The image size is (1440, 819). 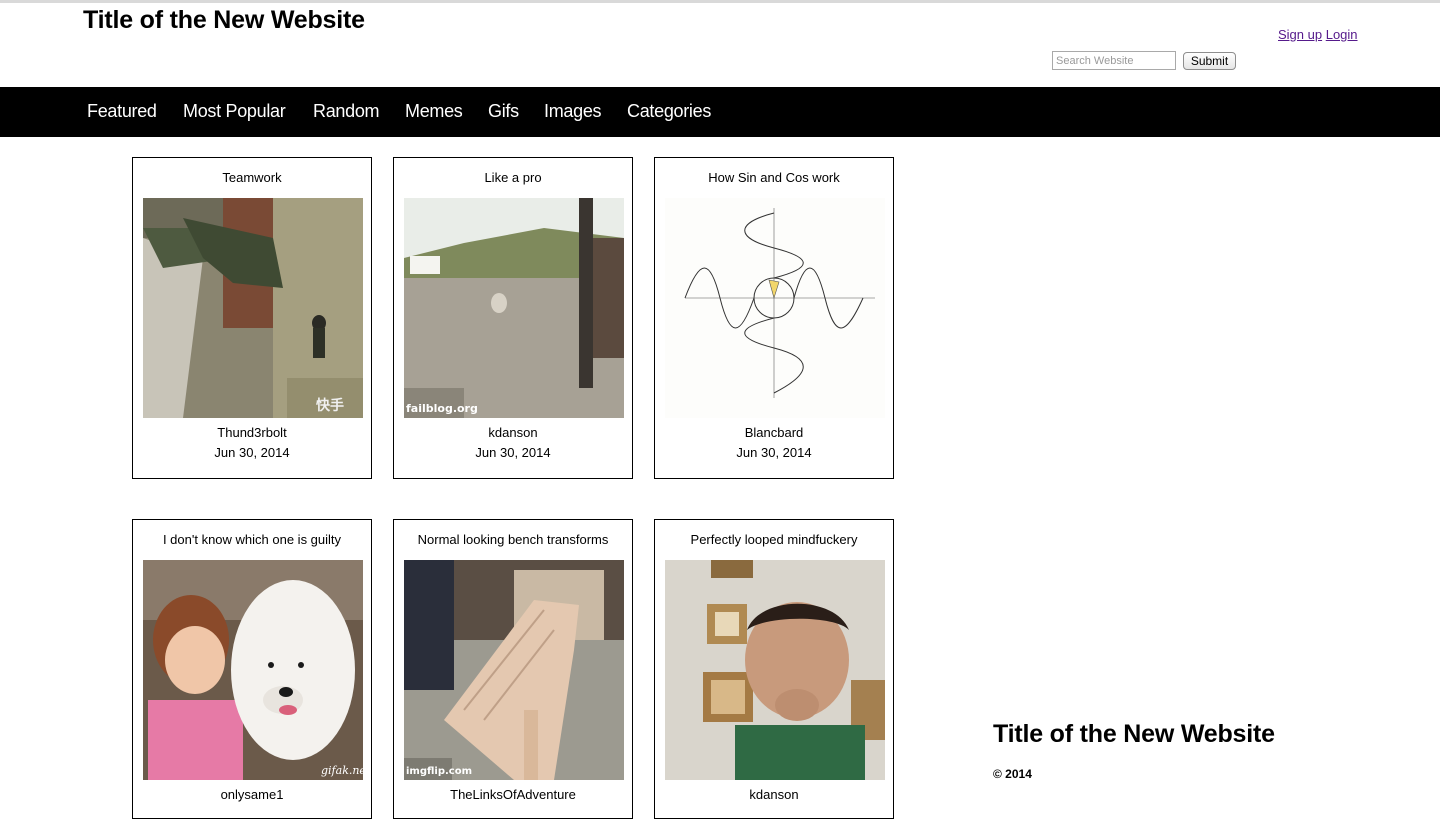 I want to click on post-card: Perfectly looped mindfuckery kdanson, so click(x=774, y=669).